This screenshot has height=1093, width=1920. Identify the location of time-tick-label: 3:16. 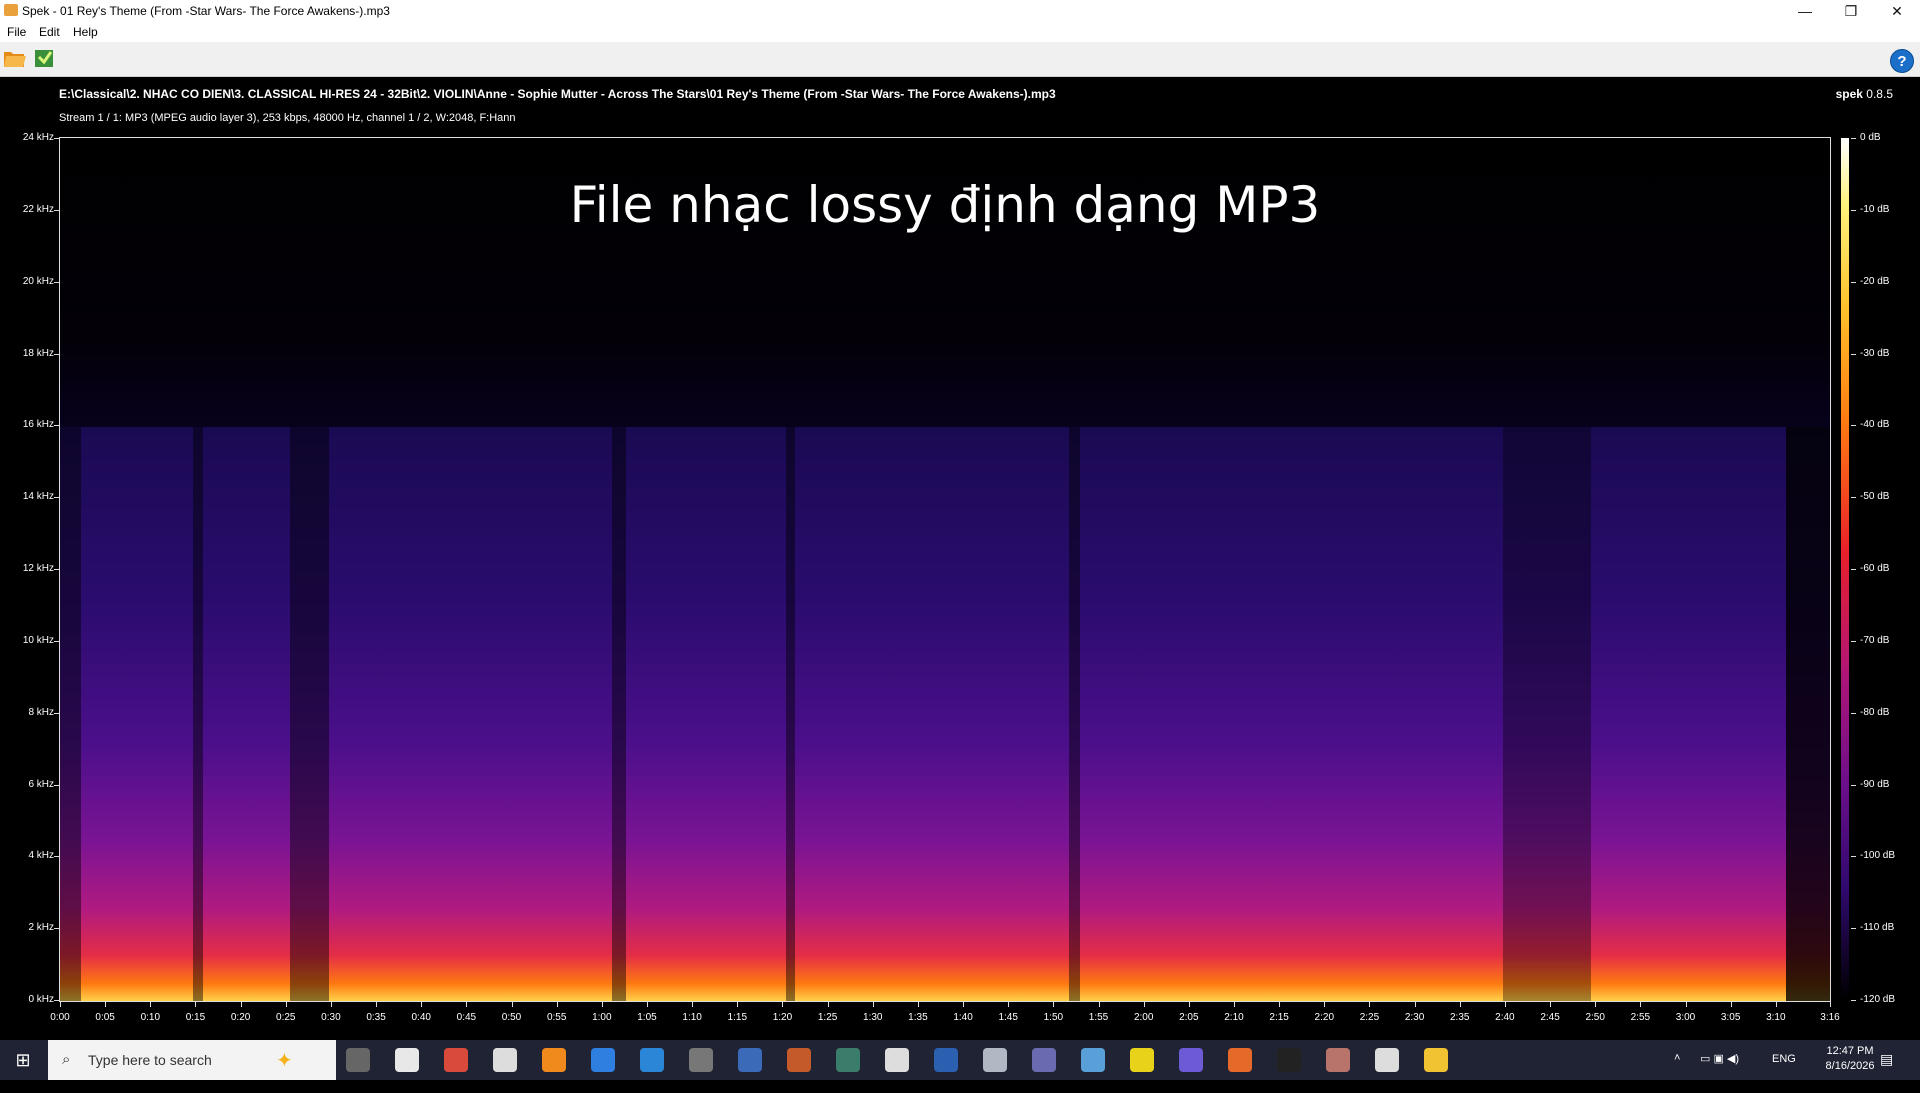
(1830, 1017).